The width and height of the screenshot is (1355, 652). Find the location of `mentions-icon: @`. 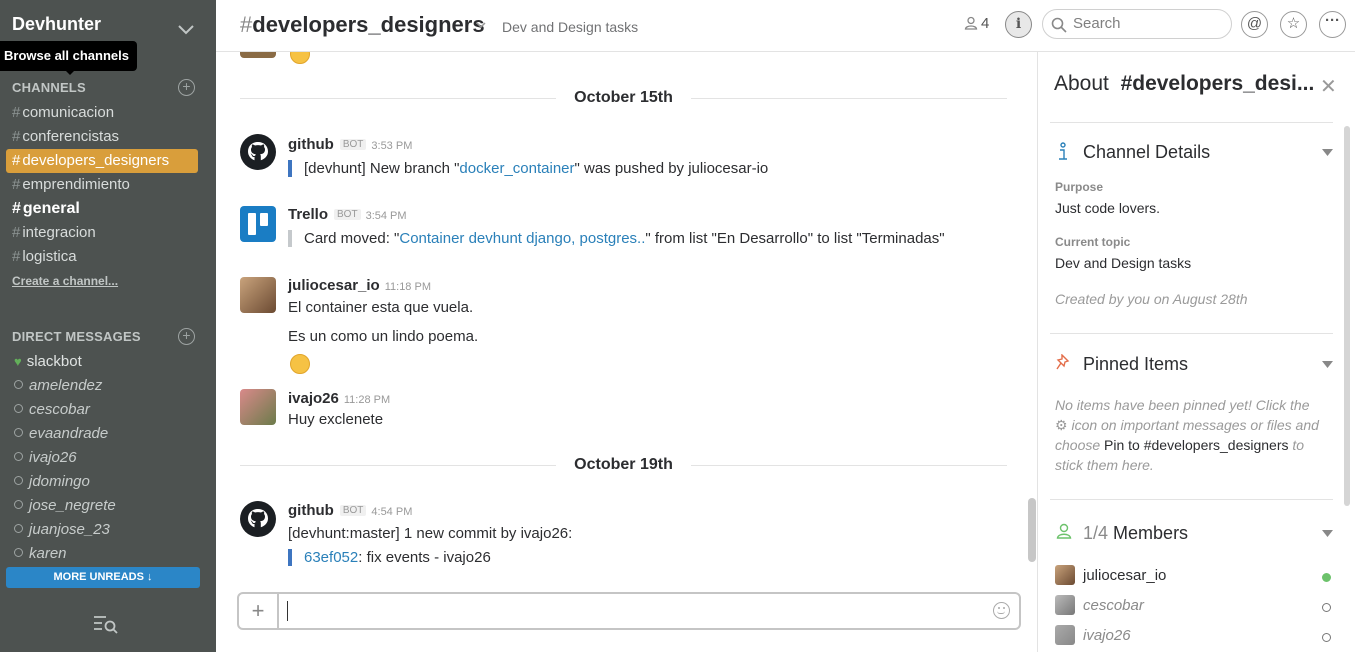

mentions-icon: @ is located at coordinates (1254, 24).